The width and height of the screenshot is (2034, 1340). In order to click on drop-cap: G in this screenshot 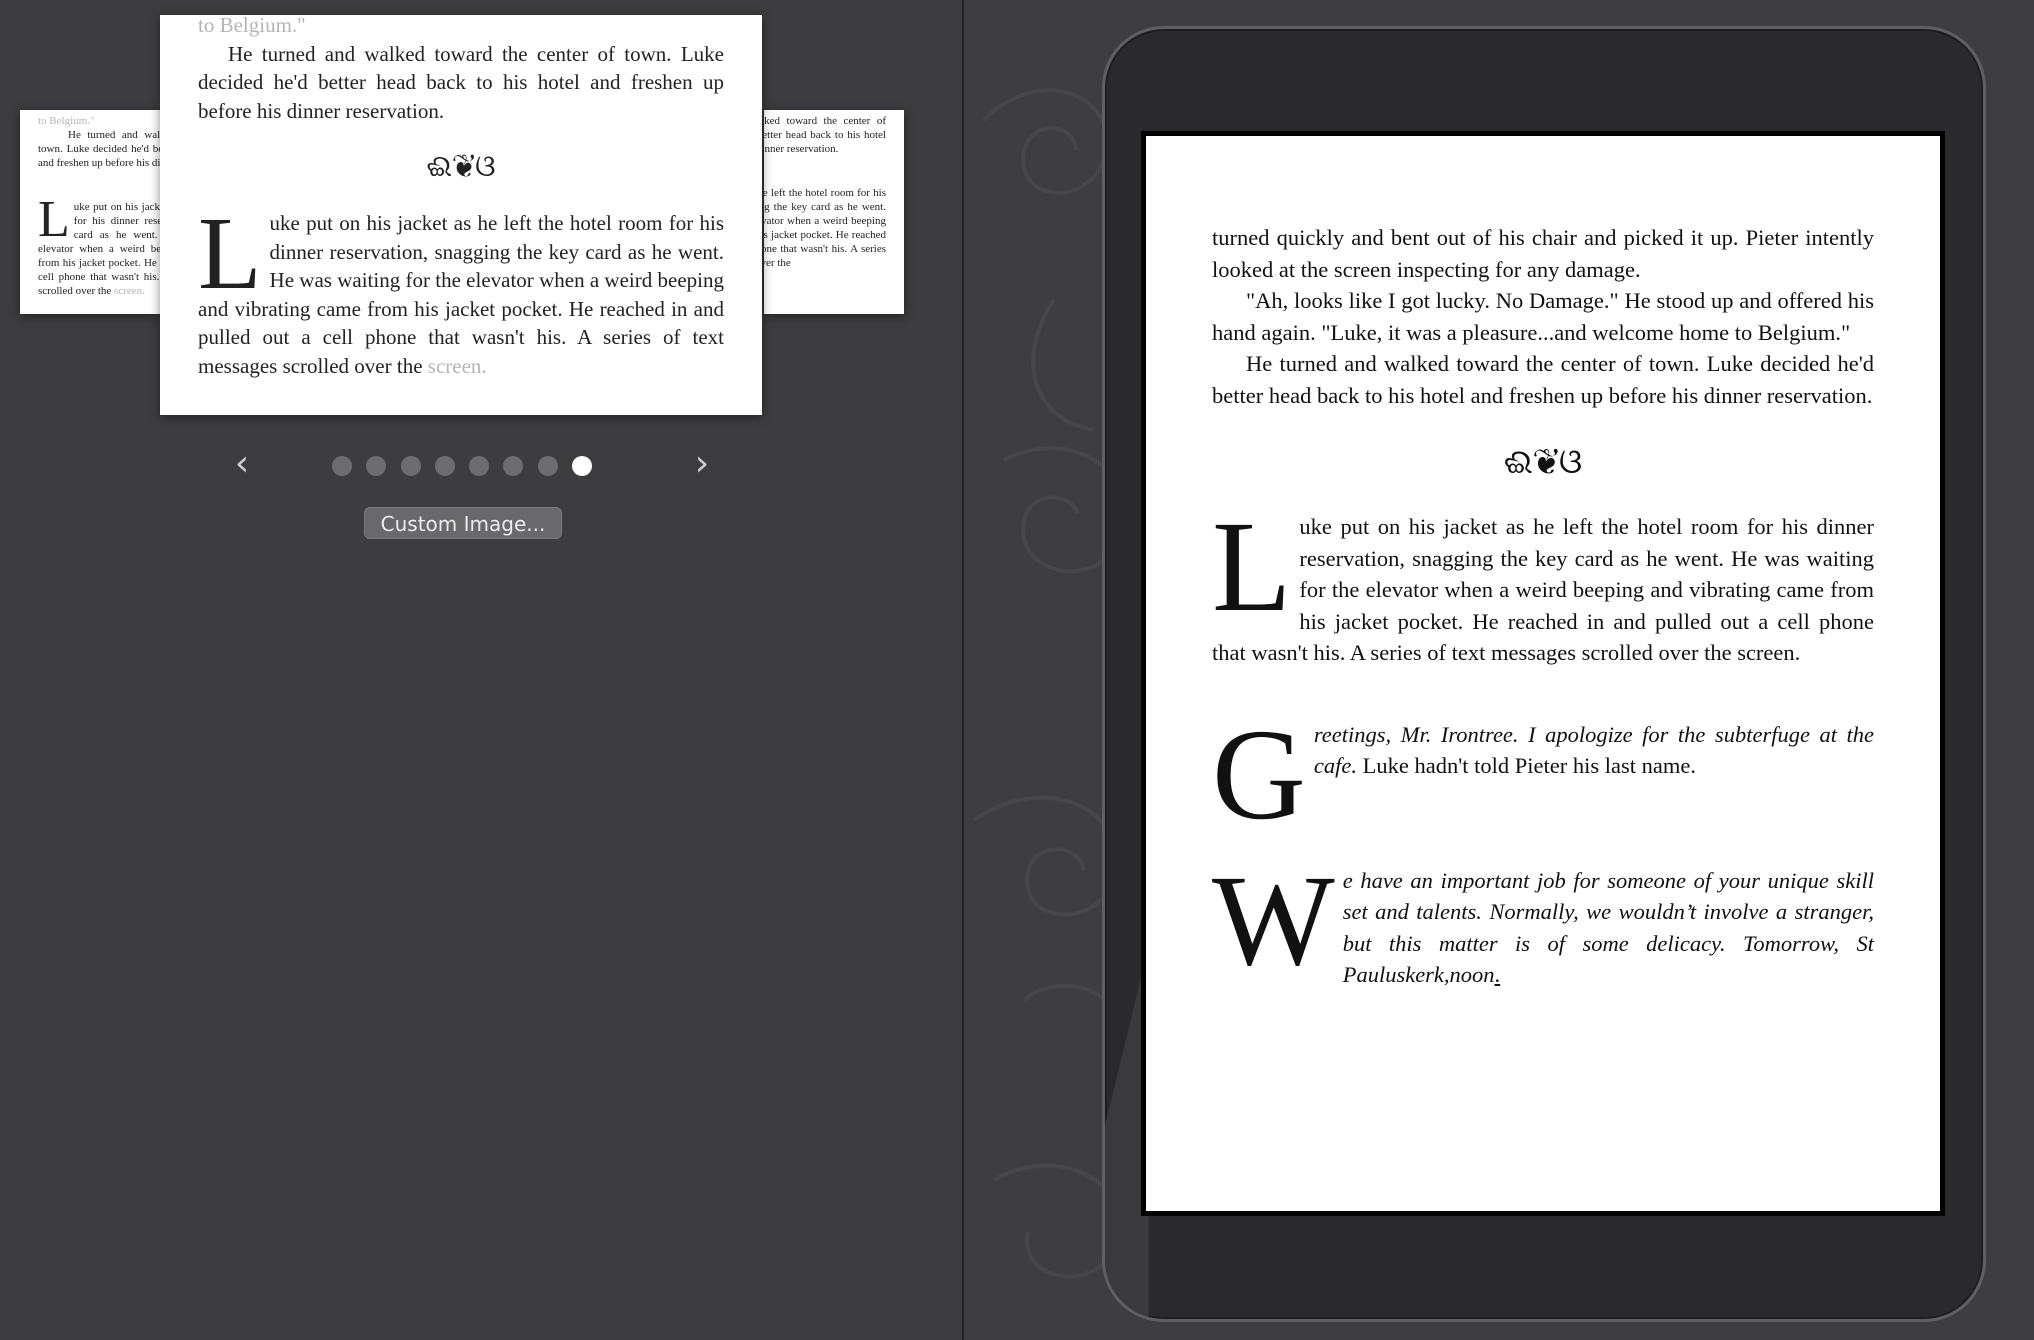, I will do `click(1259, 774)`.